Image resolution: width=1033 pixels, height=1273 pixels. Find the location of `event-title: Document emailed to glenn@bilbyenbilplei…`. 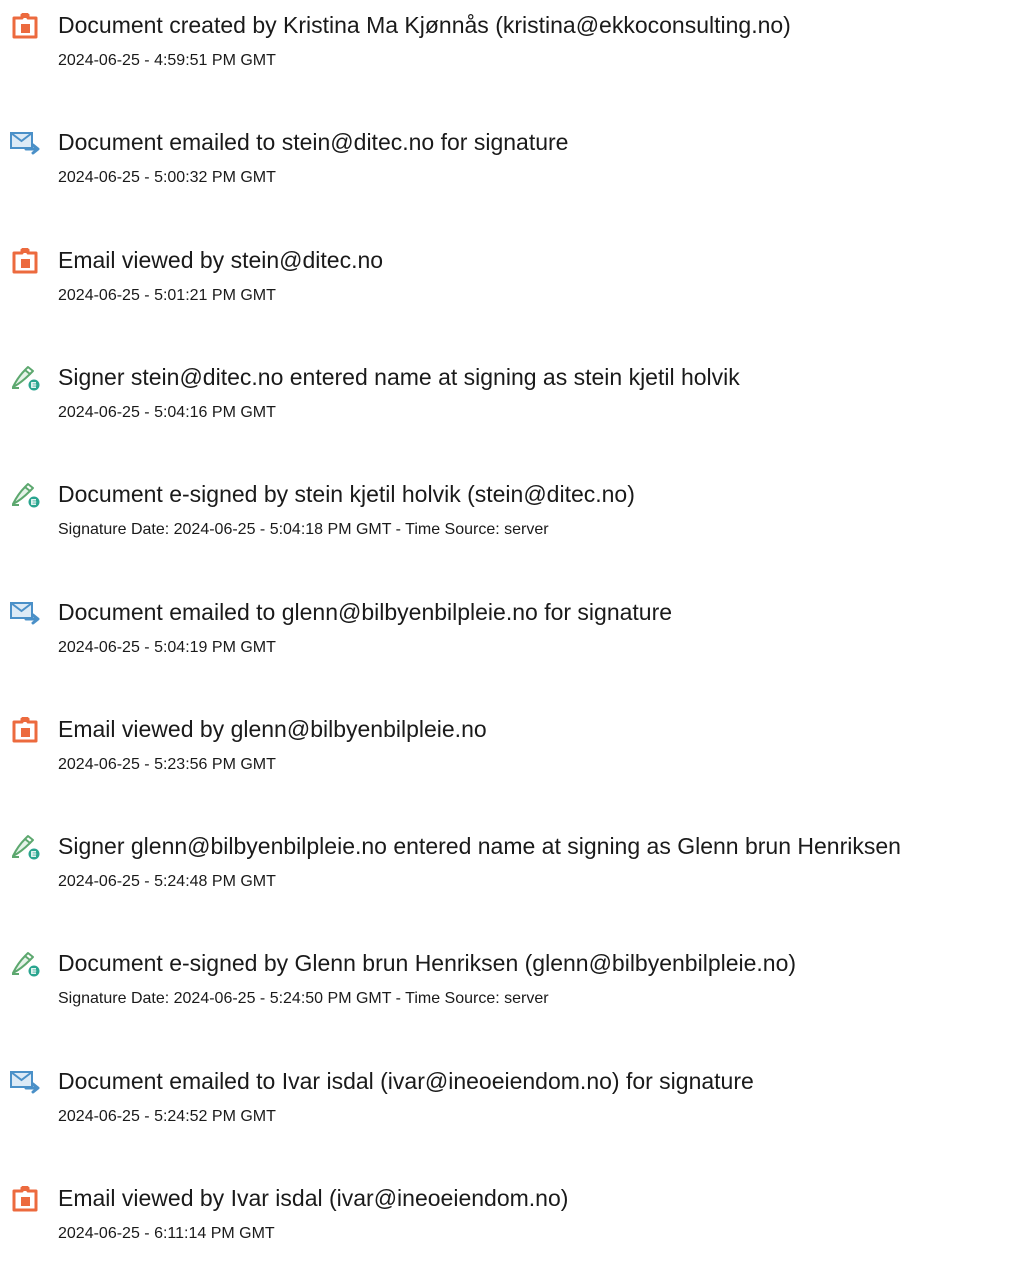

event-title: Document emailed to glenn@bilbyenbilplei… is located at coordinates (365, 611).